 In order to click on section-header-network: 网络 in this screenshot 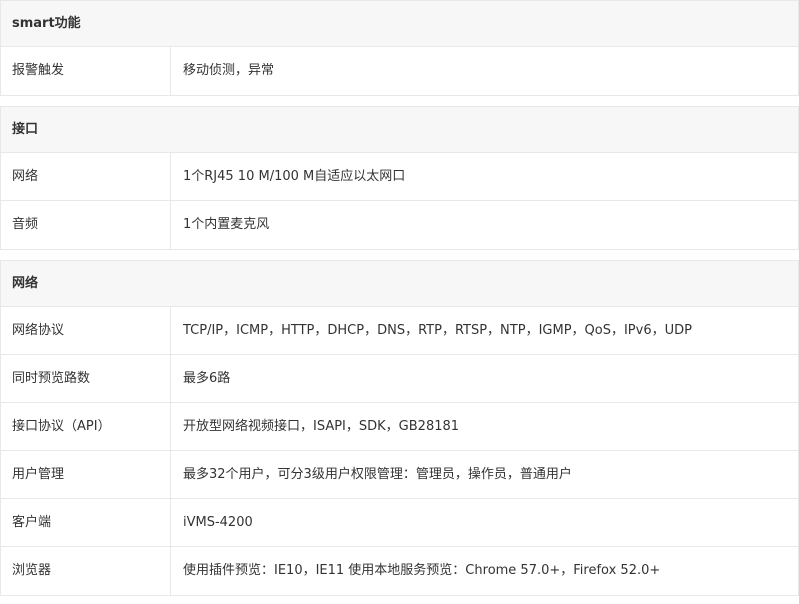, I will do `click(399, 284)`.